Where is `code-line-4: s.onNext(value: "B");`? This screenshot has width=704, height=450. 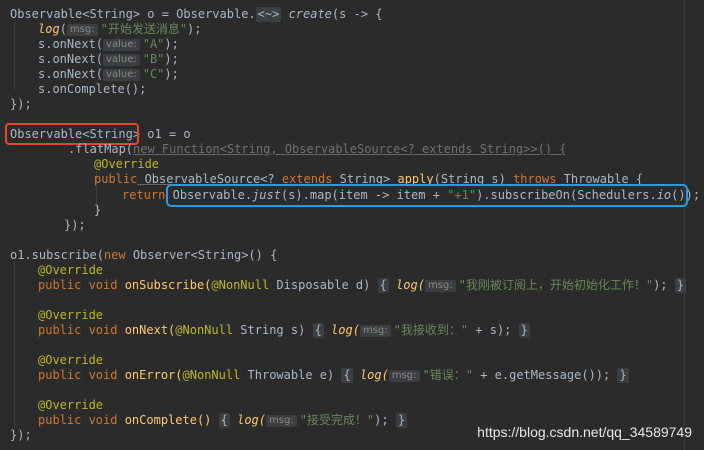
code-line-4: s.onNext(value: "B"); is located at coordinates (108, 59).